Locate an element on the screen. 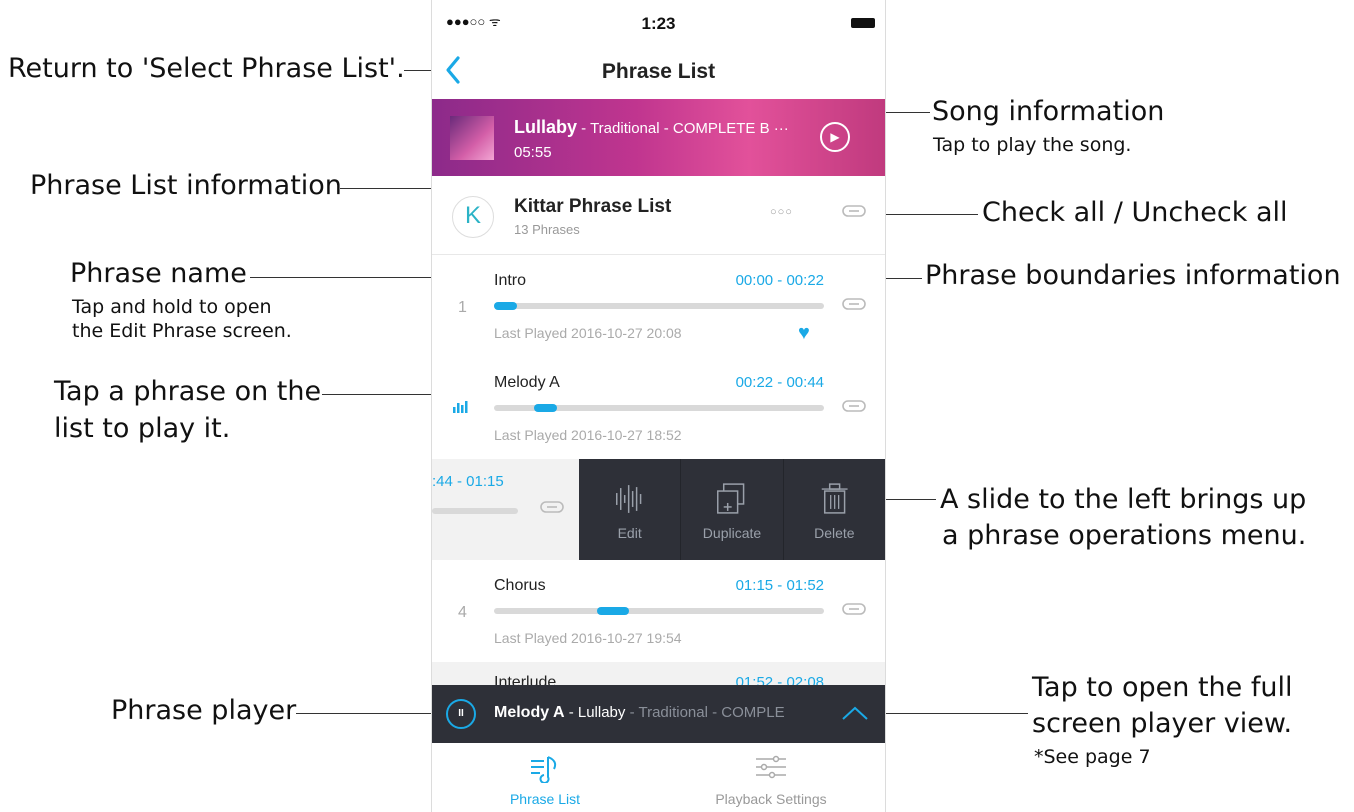 The width and height of the screenshot is (1354, 812). edit-label: Edit is located at coordinates (629, 533).